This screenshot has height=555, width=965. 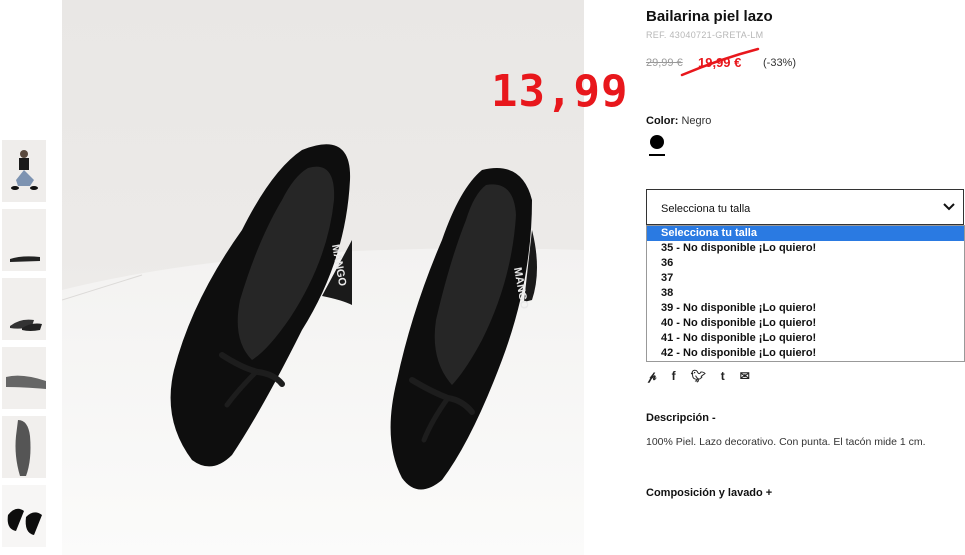 I want to click on product-title: Bailarina piel lazo, so click(x=709, y=16).